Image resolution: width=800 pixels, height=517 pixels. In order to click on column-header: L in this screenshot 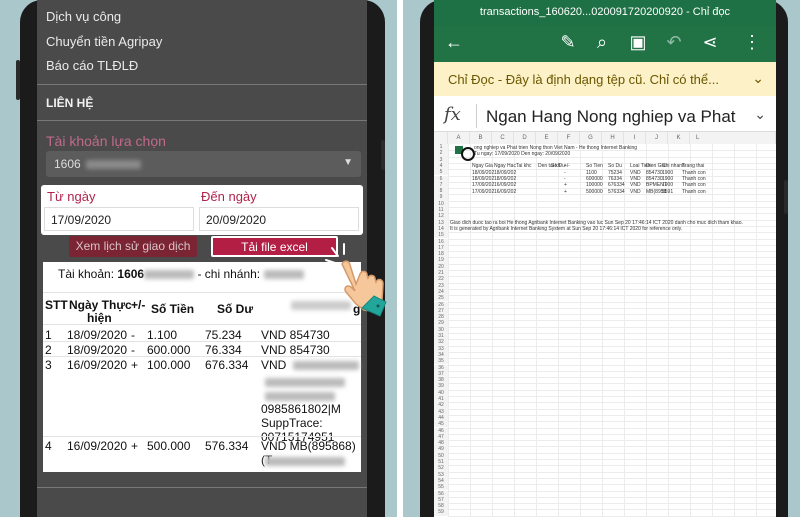, I will do `click(733, 138)`.